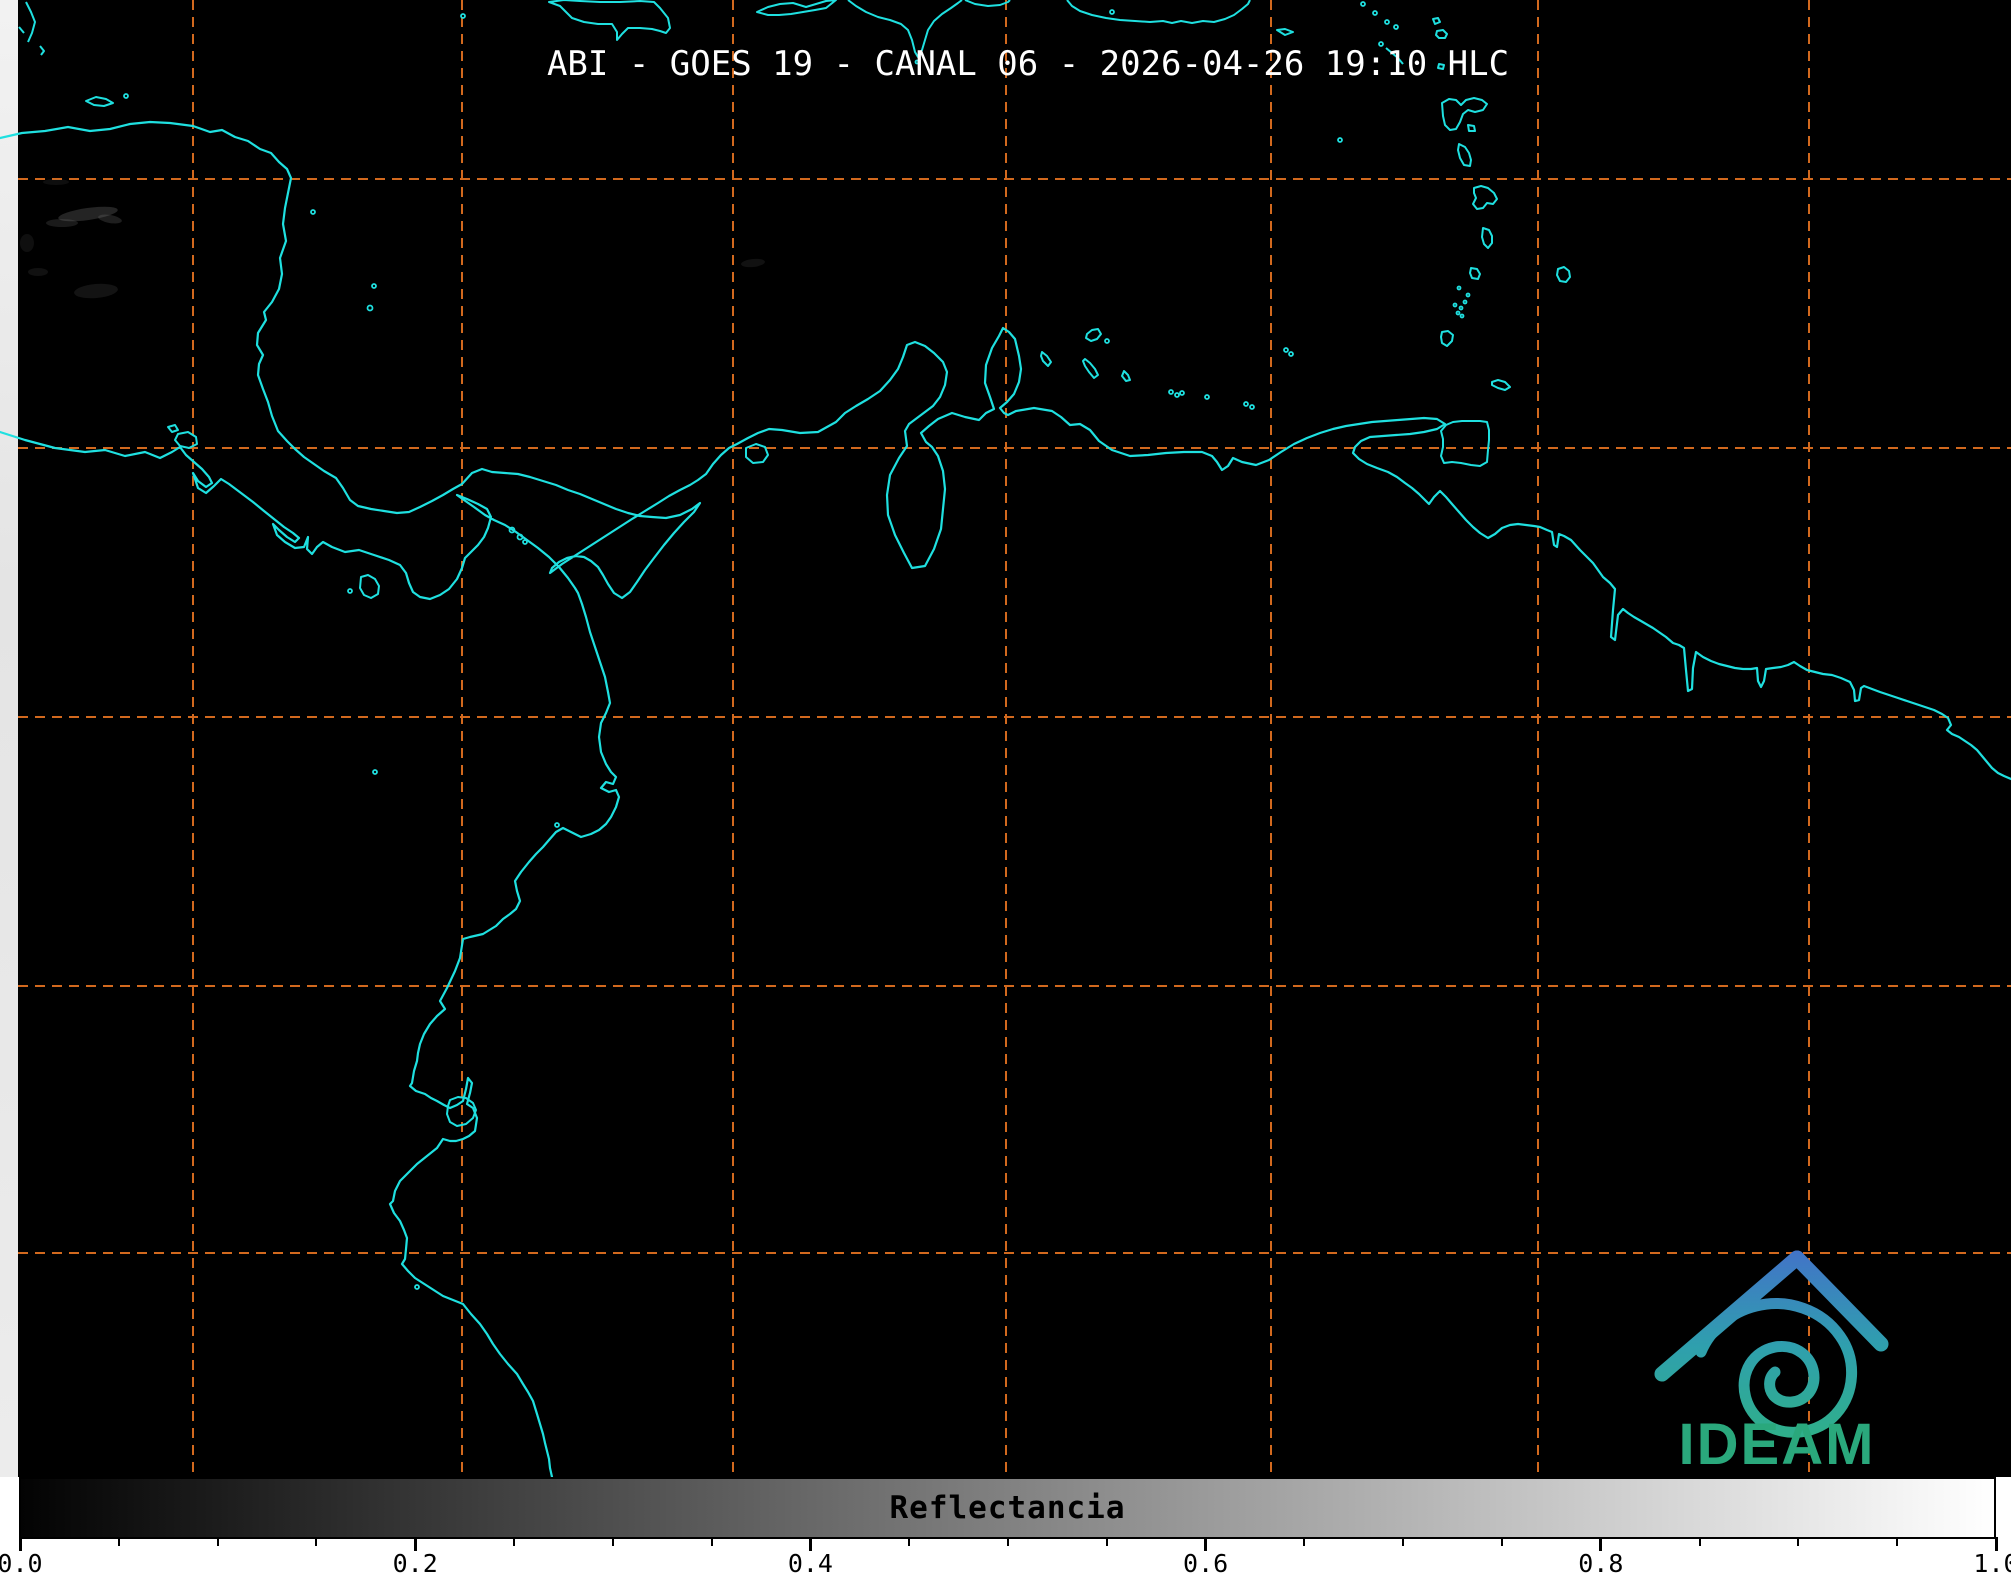 This screenshot has width=2011, height=1577. What do you see at coordinates (1601, 1563) in the screenshot?
I see `colorbar-tick-label: 0.8` at bounding box center [1601, 1563].